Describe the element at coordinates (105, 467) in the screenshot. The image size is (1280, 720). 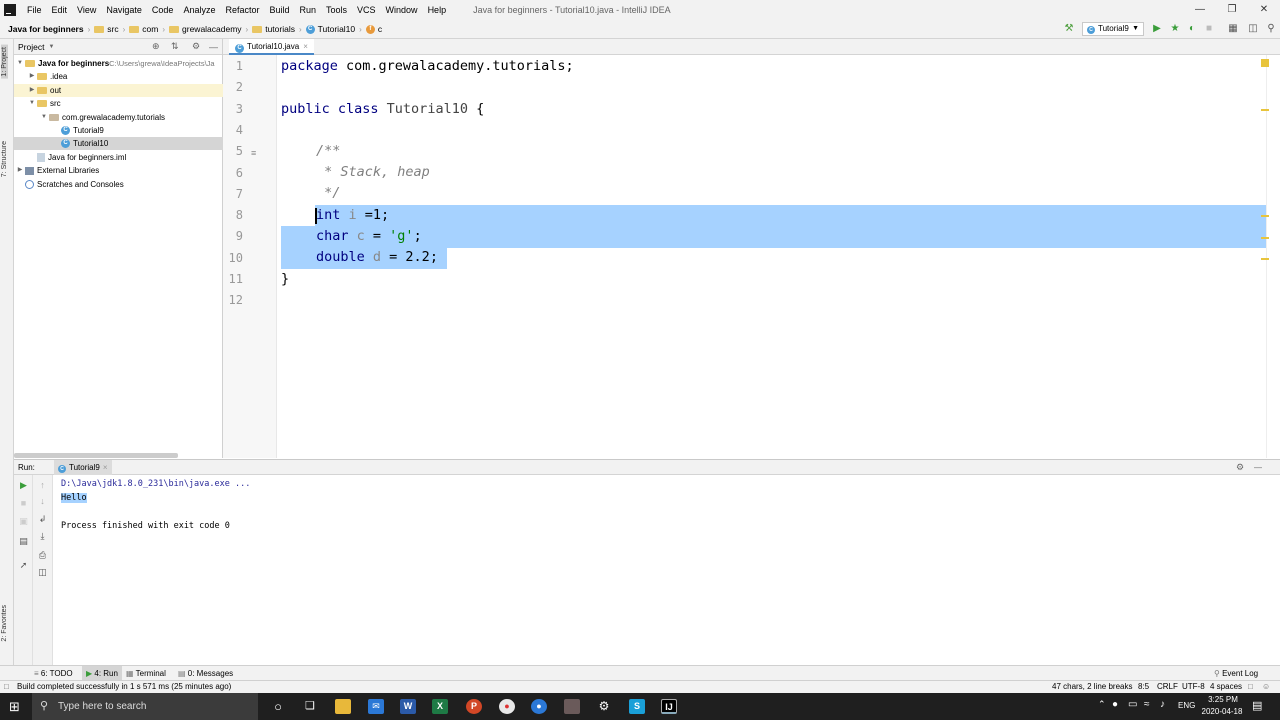
I see `close-tab-icon: ×` at that location.